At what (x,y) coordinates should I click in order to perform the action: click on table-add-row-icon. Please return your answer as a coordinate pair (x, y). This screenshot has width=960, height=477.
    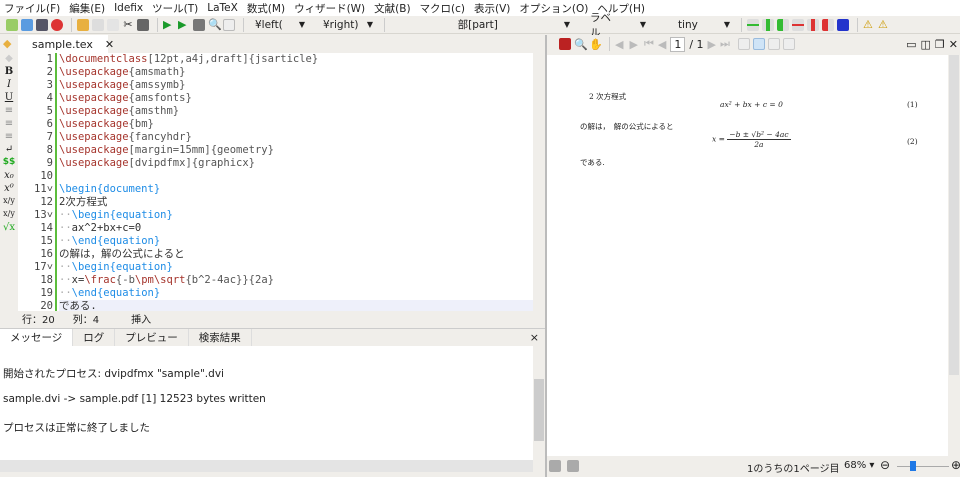
    Looking at the image, I should click on (753, 24).